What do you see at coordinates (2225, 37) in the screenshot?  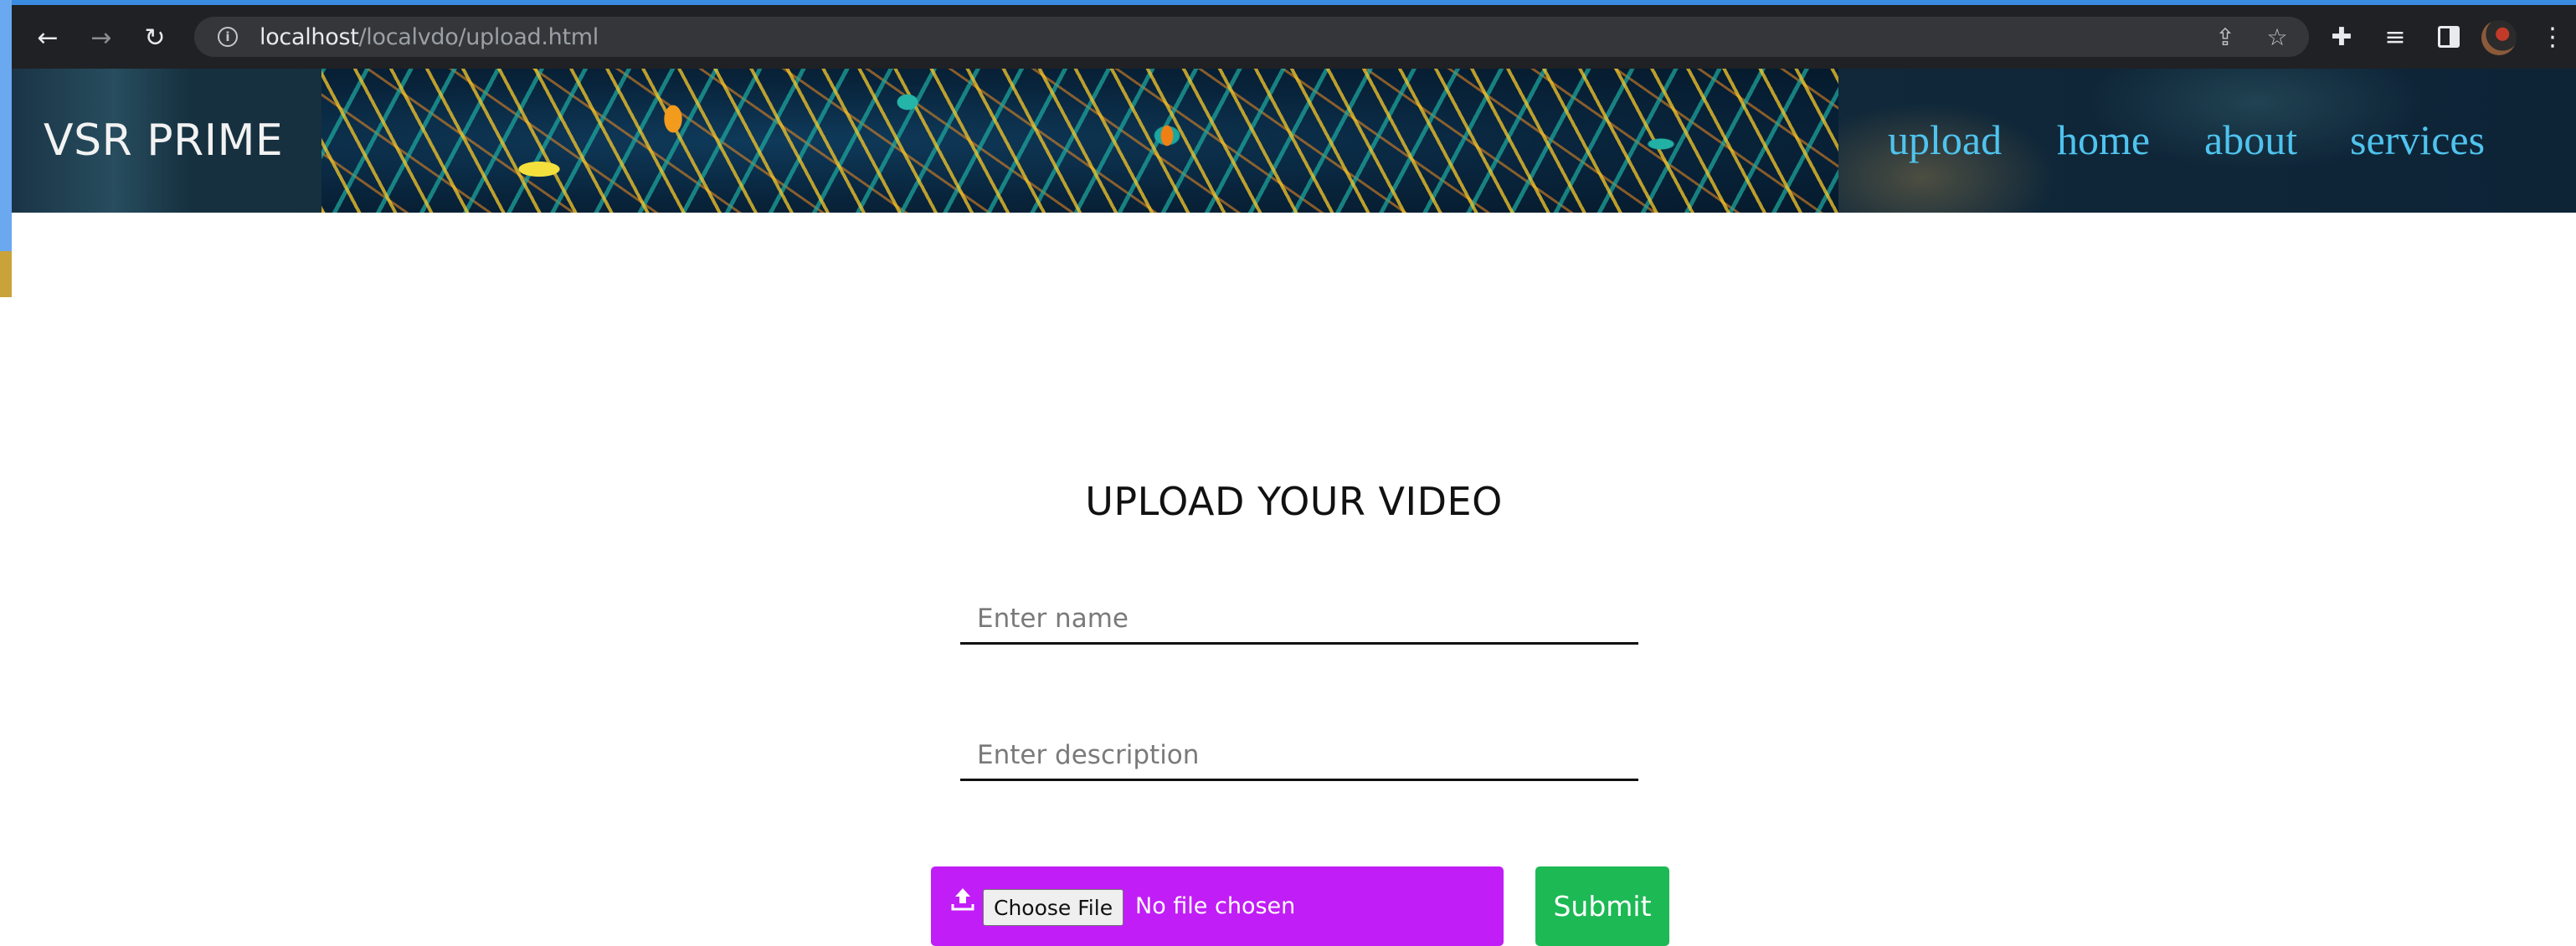 I see `share-icon: ⇪` at bounding box center [2225, 37].